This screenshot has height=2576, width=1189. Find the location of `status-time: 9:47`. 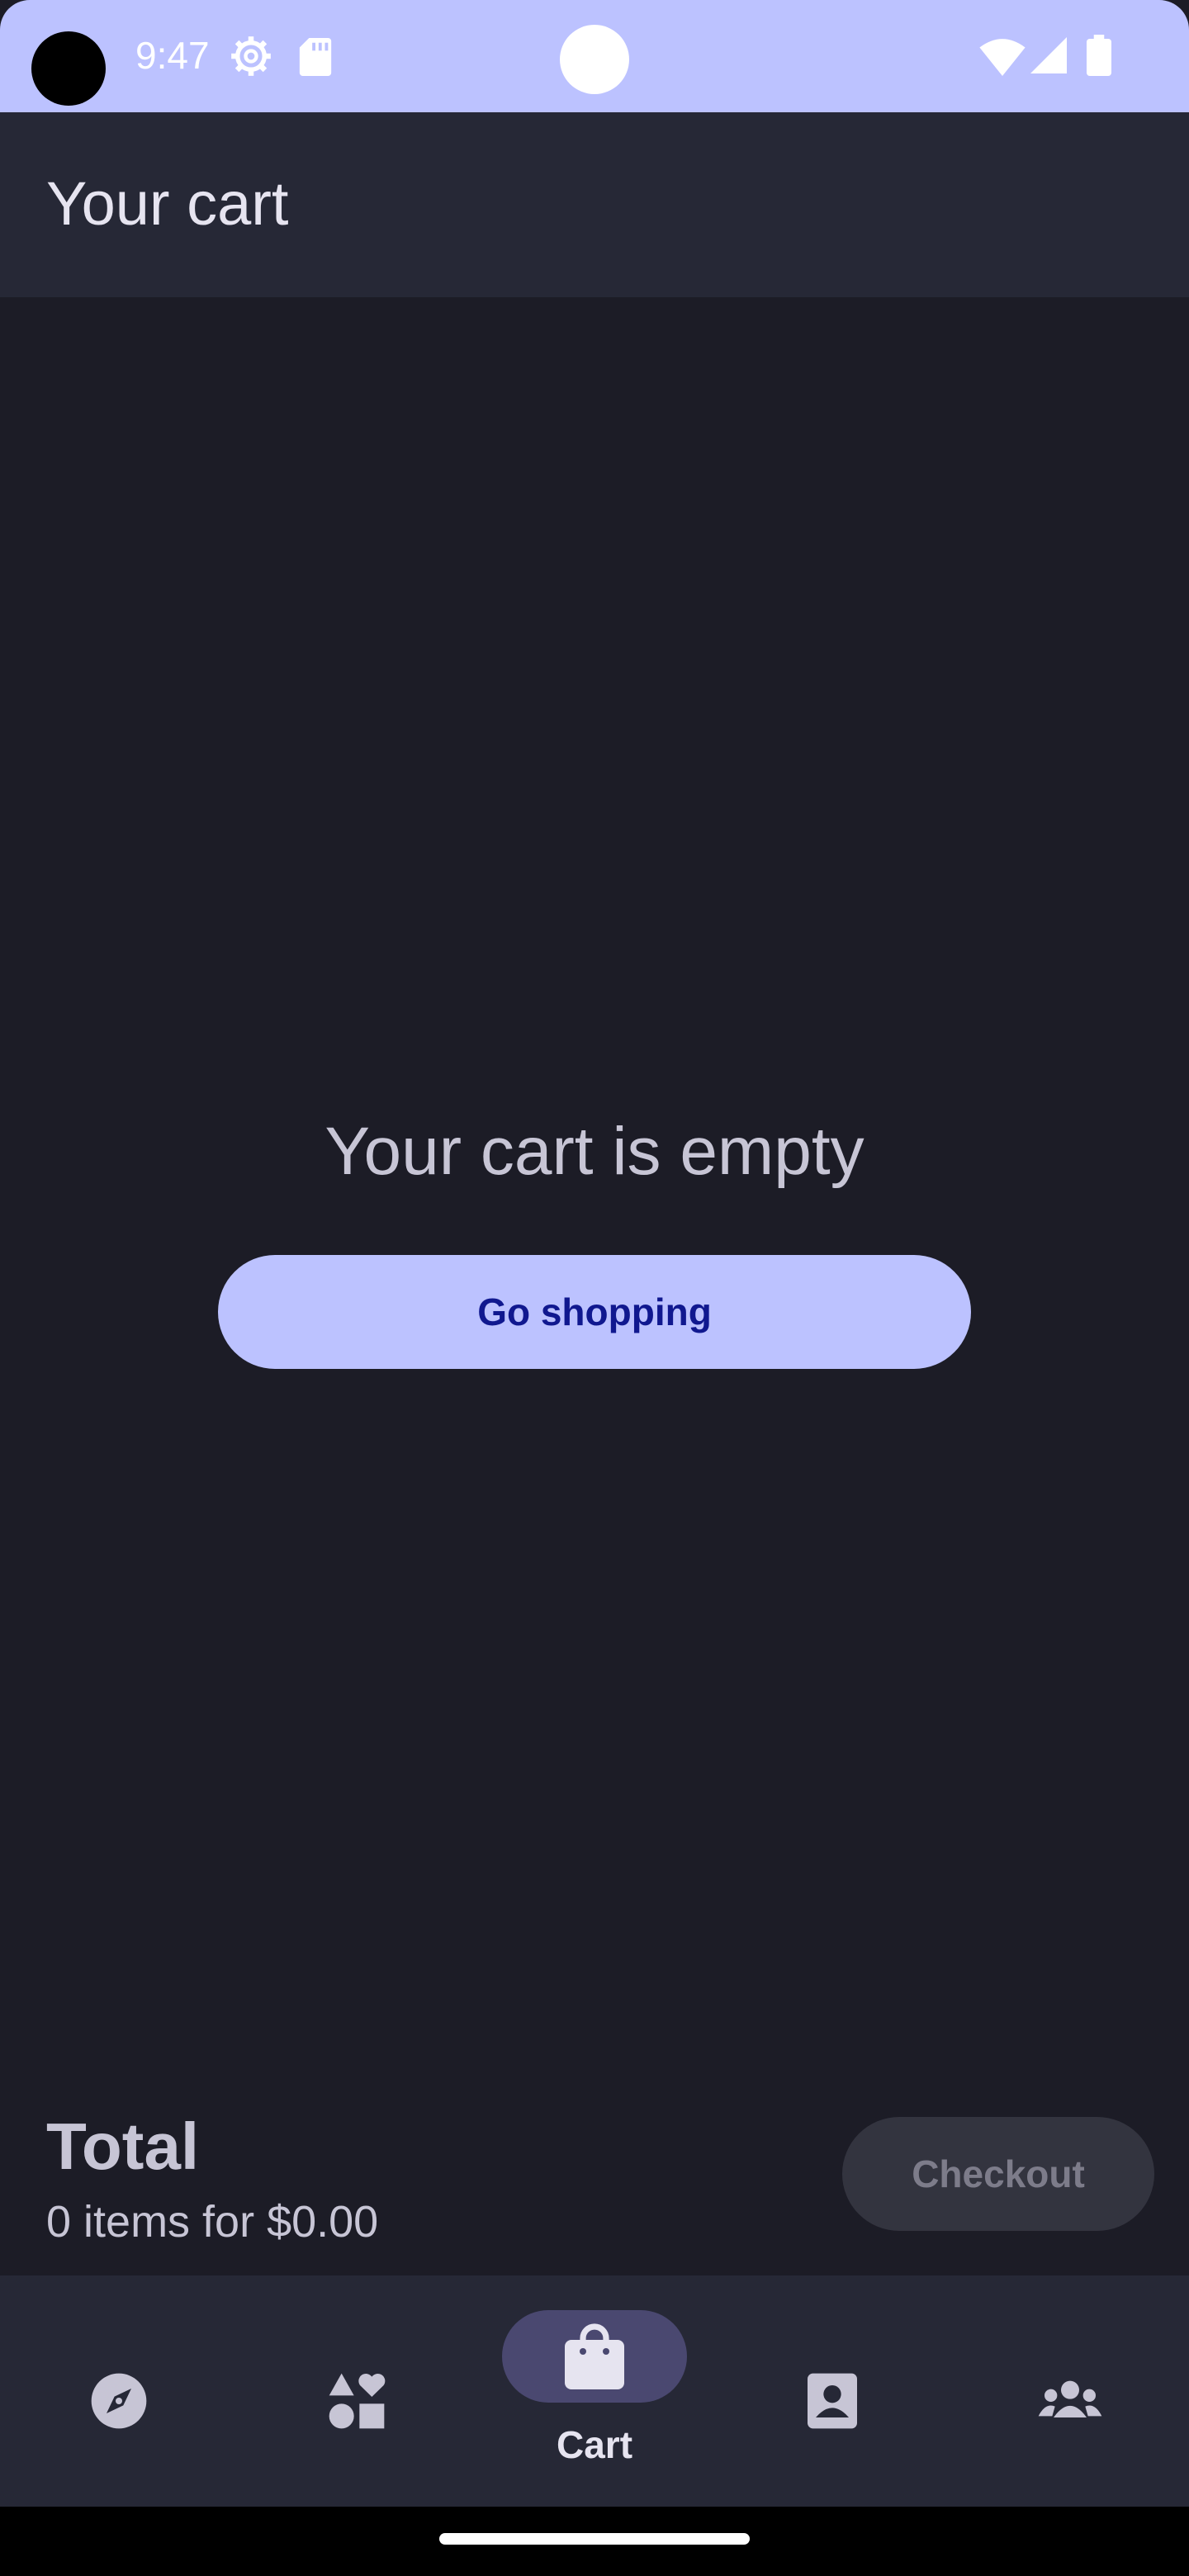

status-time: 9:47 is located at coordinates (172, 55).